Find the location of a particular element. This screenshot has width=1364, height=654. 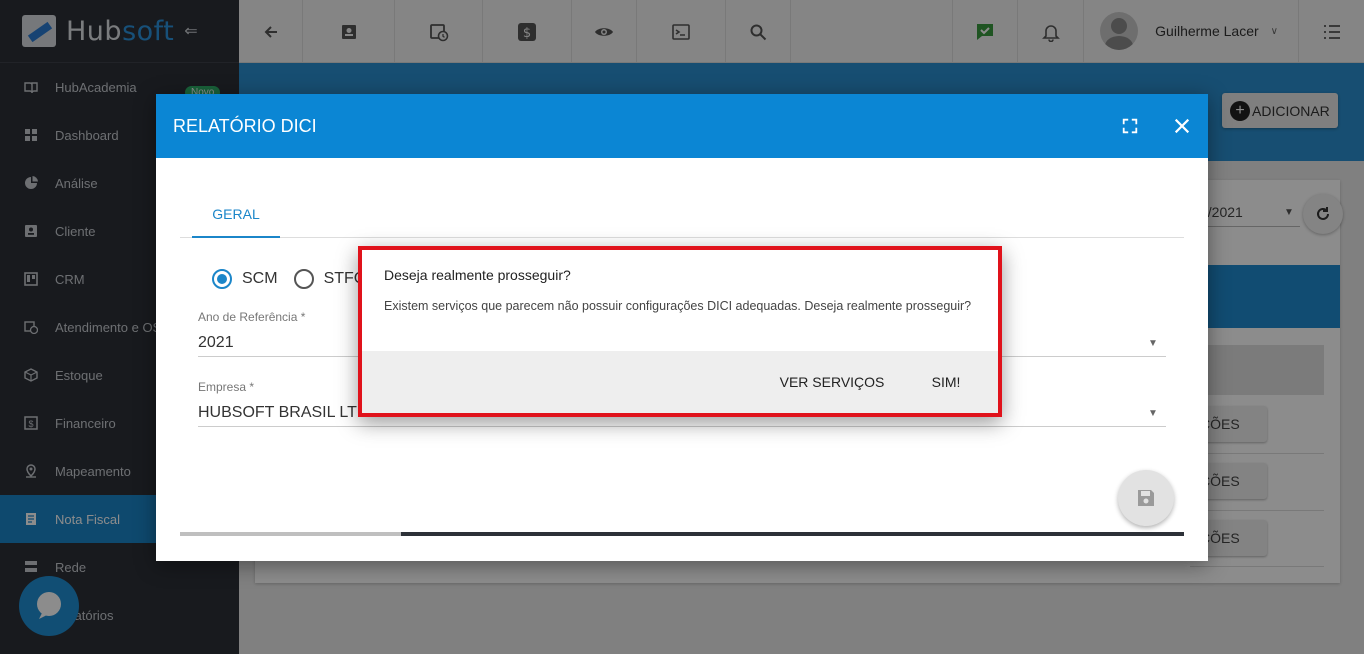

save-button is located at coordinates (1146, 498).